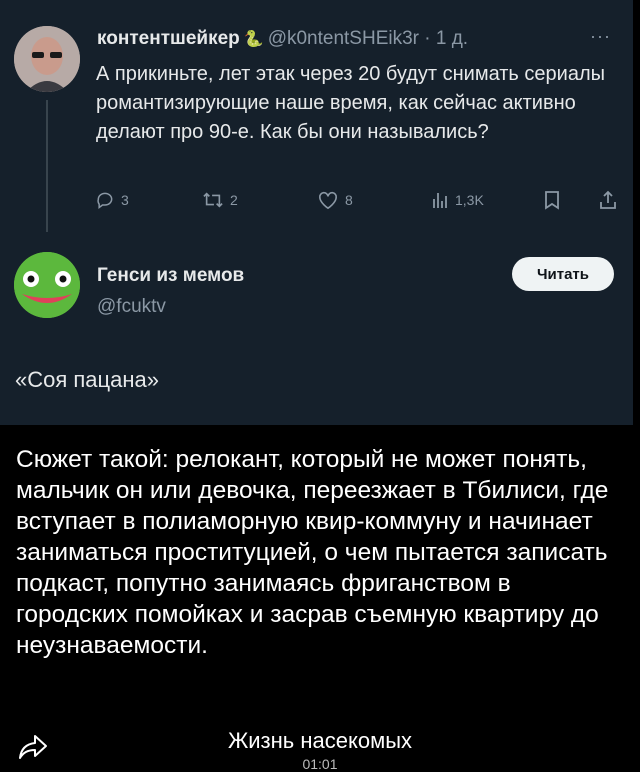 This screenshot has width=640, height=772. What do you see at coordinates (253, 39) in the screenshot?
I see `snake-badge-icon: 🐍` at bounding box center [253, 39].